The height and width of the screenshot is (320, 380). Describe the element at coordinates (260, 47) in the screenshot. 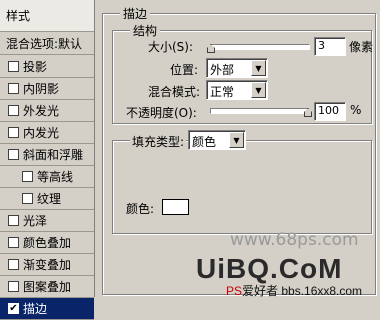

I see `size-slider-track` at that location.